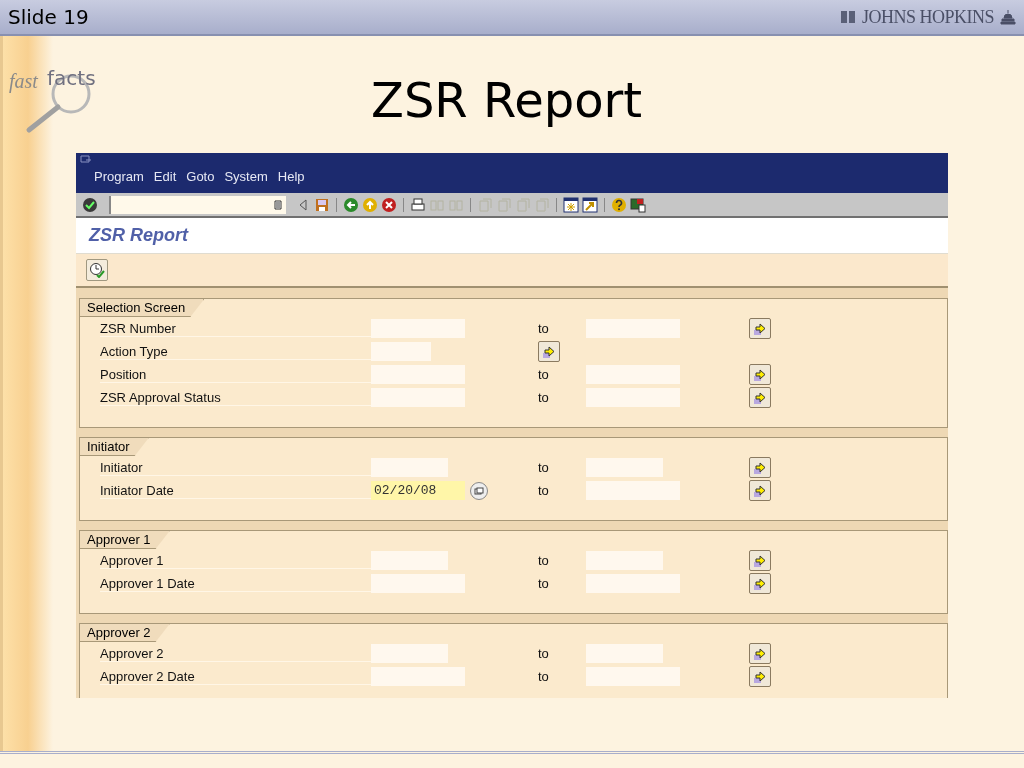  What do you see at coordinates (507, 101) in the screenshot?
I see `slide-title: ZSR Report` at bounding box center [507, 101].